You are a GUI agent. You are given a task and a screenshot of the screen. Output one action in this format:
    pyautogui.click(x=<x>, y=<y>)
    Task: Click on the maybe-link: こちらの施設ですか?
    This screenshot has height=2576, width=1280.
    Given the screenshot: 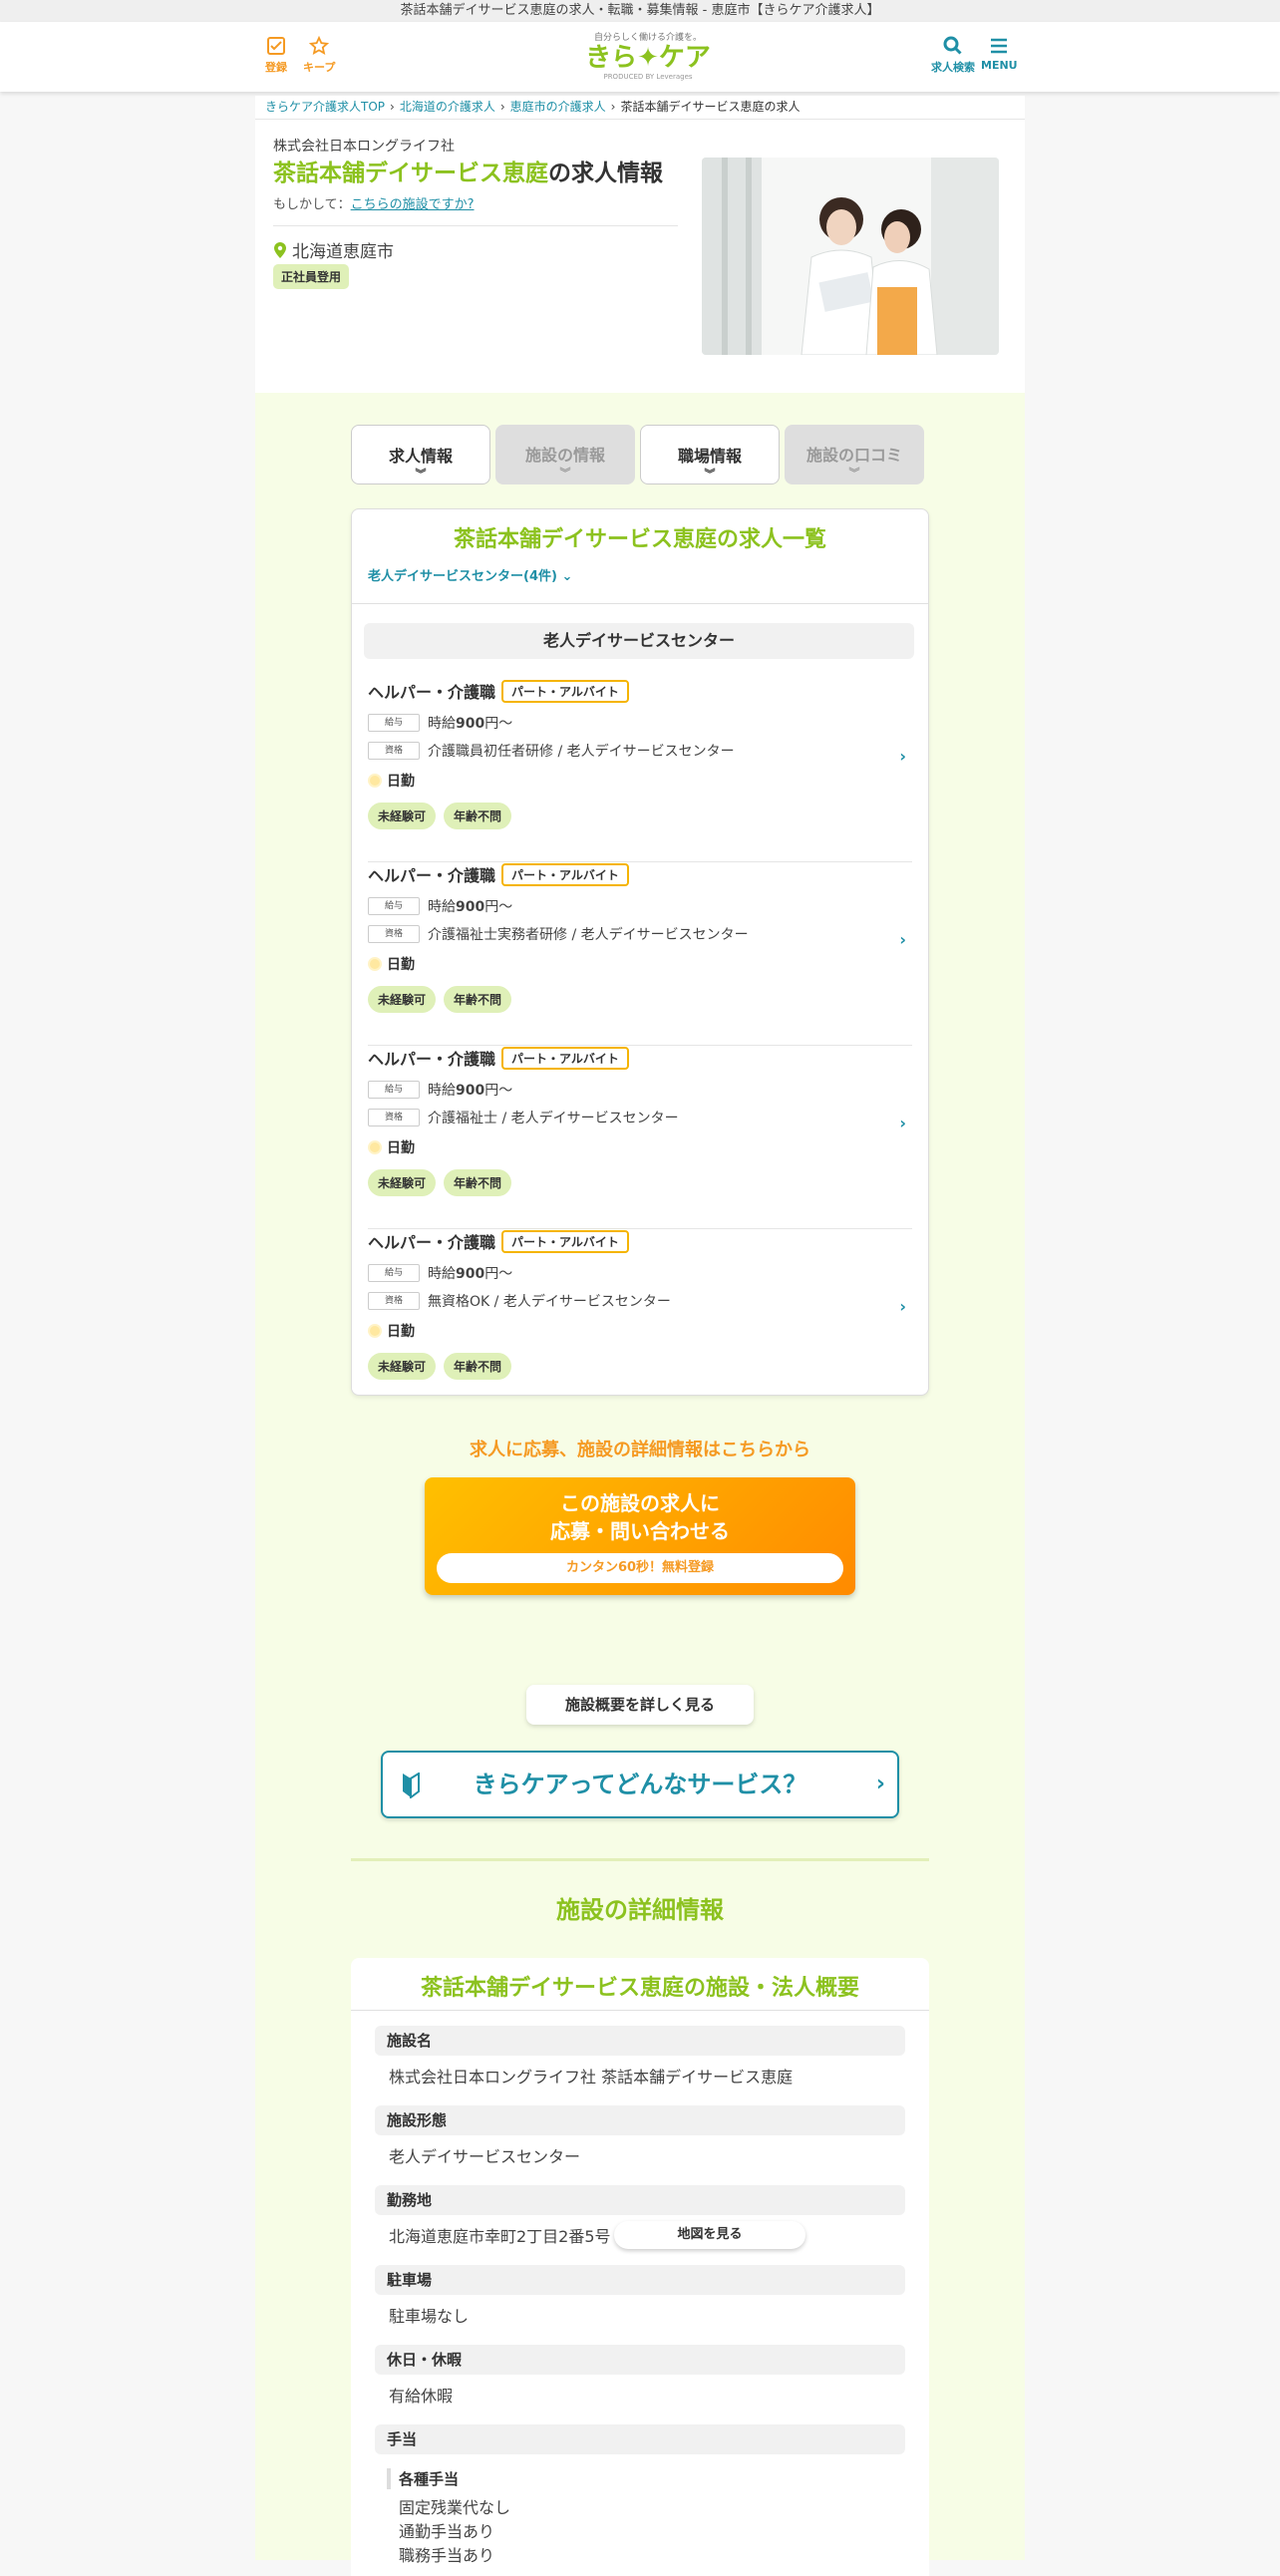 What is the action you would take?
    pyautogui.click(x=413, y=204)
    